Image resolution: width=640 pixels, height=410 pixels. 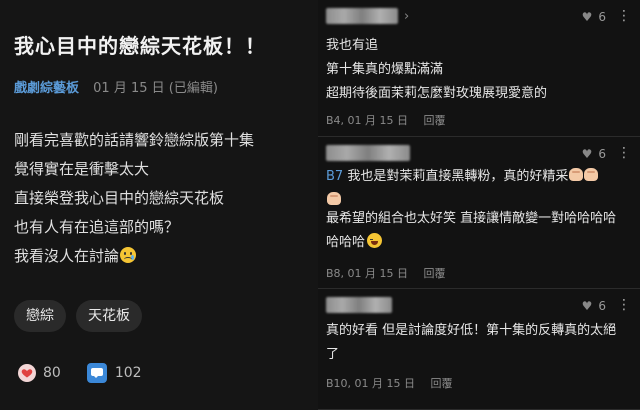 What do you see at coordinates (67, 256) in the screenshot?
I see `post-body-text: 我看沒人在討論` at bounding box center [67, 256].